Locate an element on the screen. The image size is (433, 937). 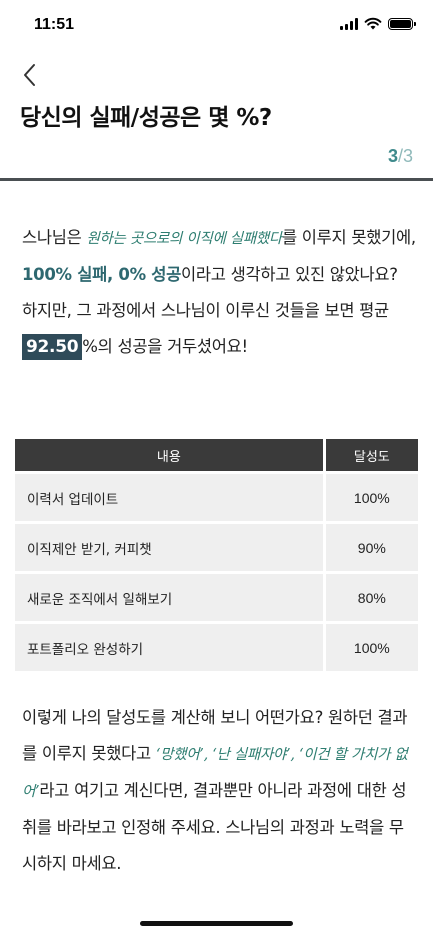
chevron-left-icon is located at coordinates (29, 75).